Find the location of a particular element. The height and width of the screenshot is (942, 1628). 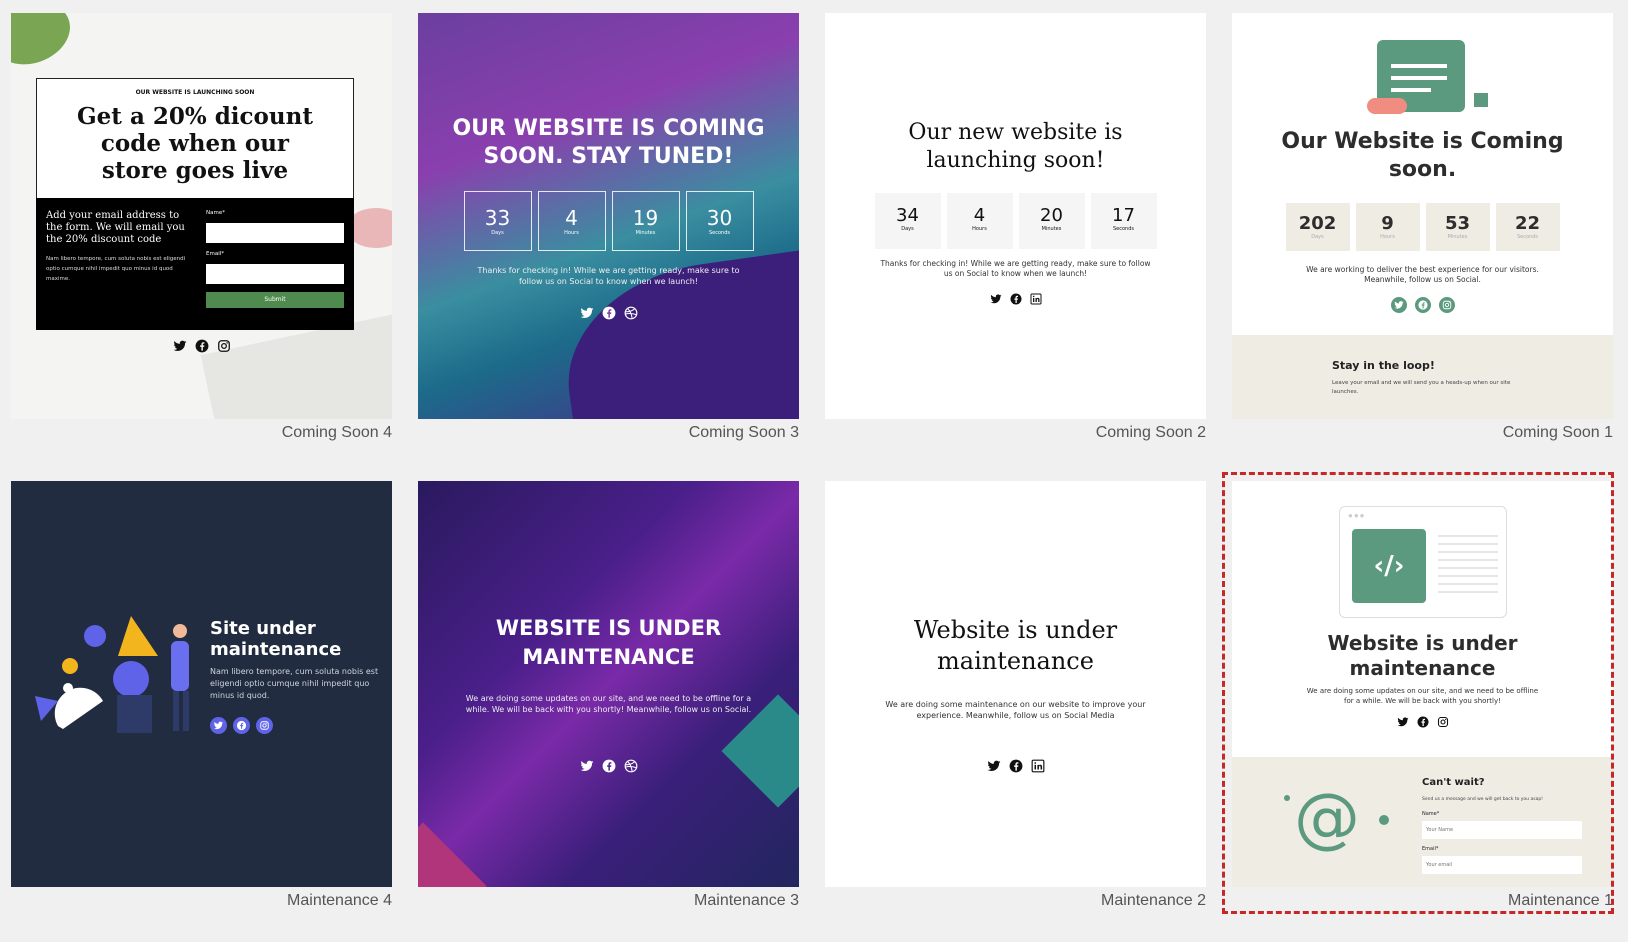

countdown-minutes: 19 Minutes is located at coordinates (645, 221).